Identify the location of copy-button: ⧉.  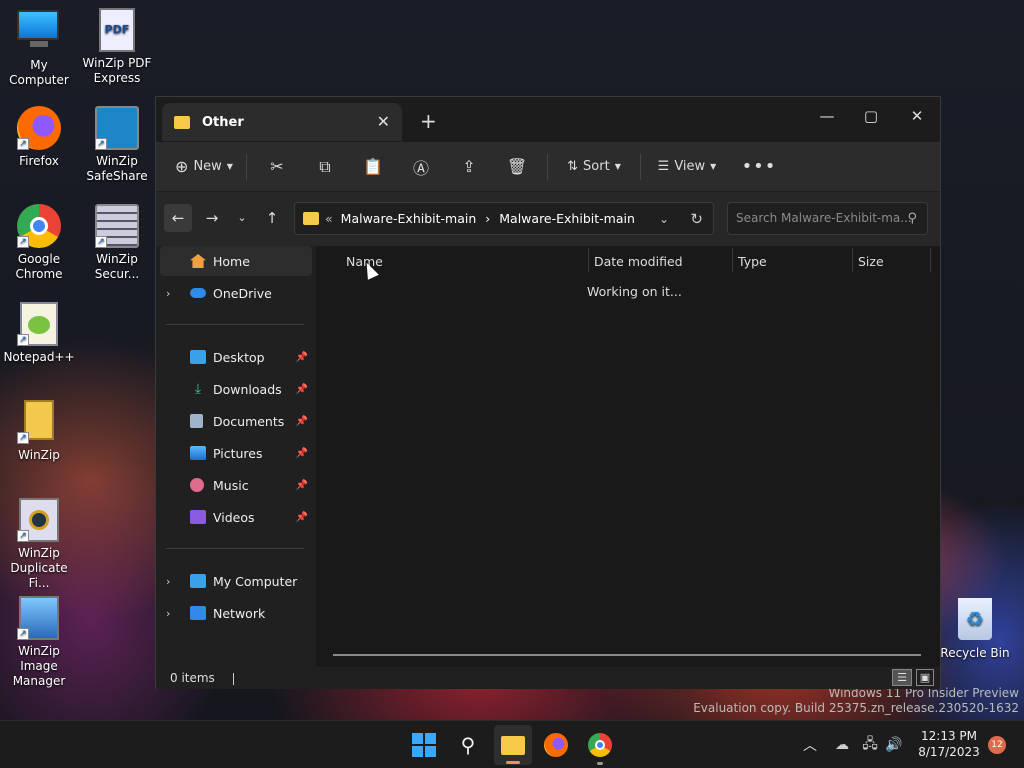
(325, 167).